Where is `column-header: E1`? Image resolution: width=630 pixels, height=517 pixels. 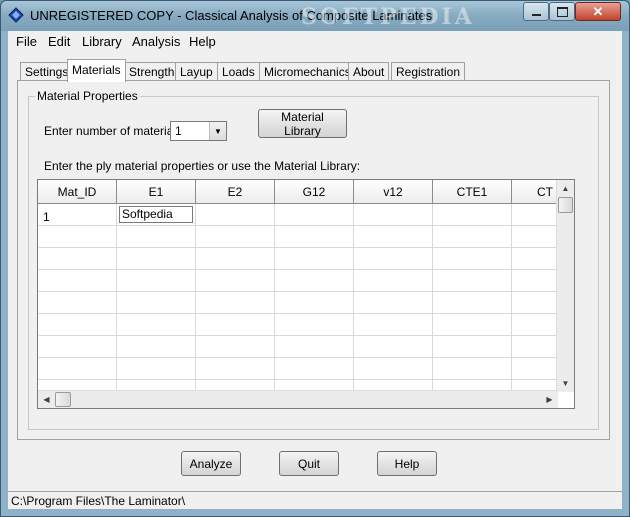 column-header: E1 is located at coordinates (156, 192).